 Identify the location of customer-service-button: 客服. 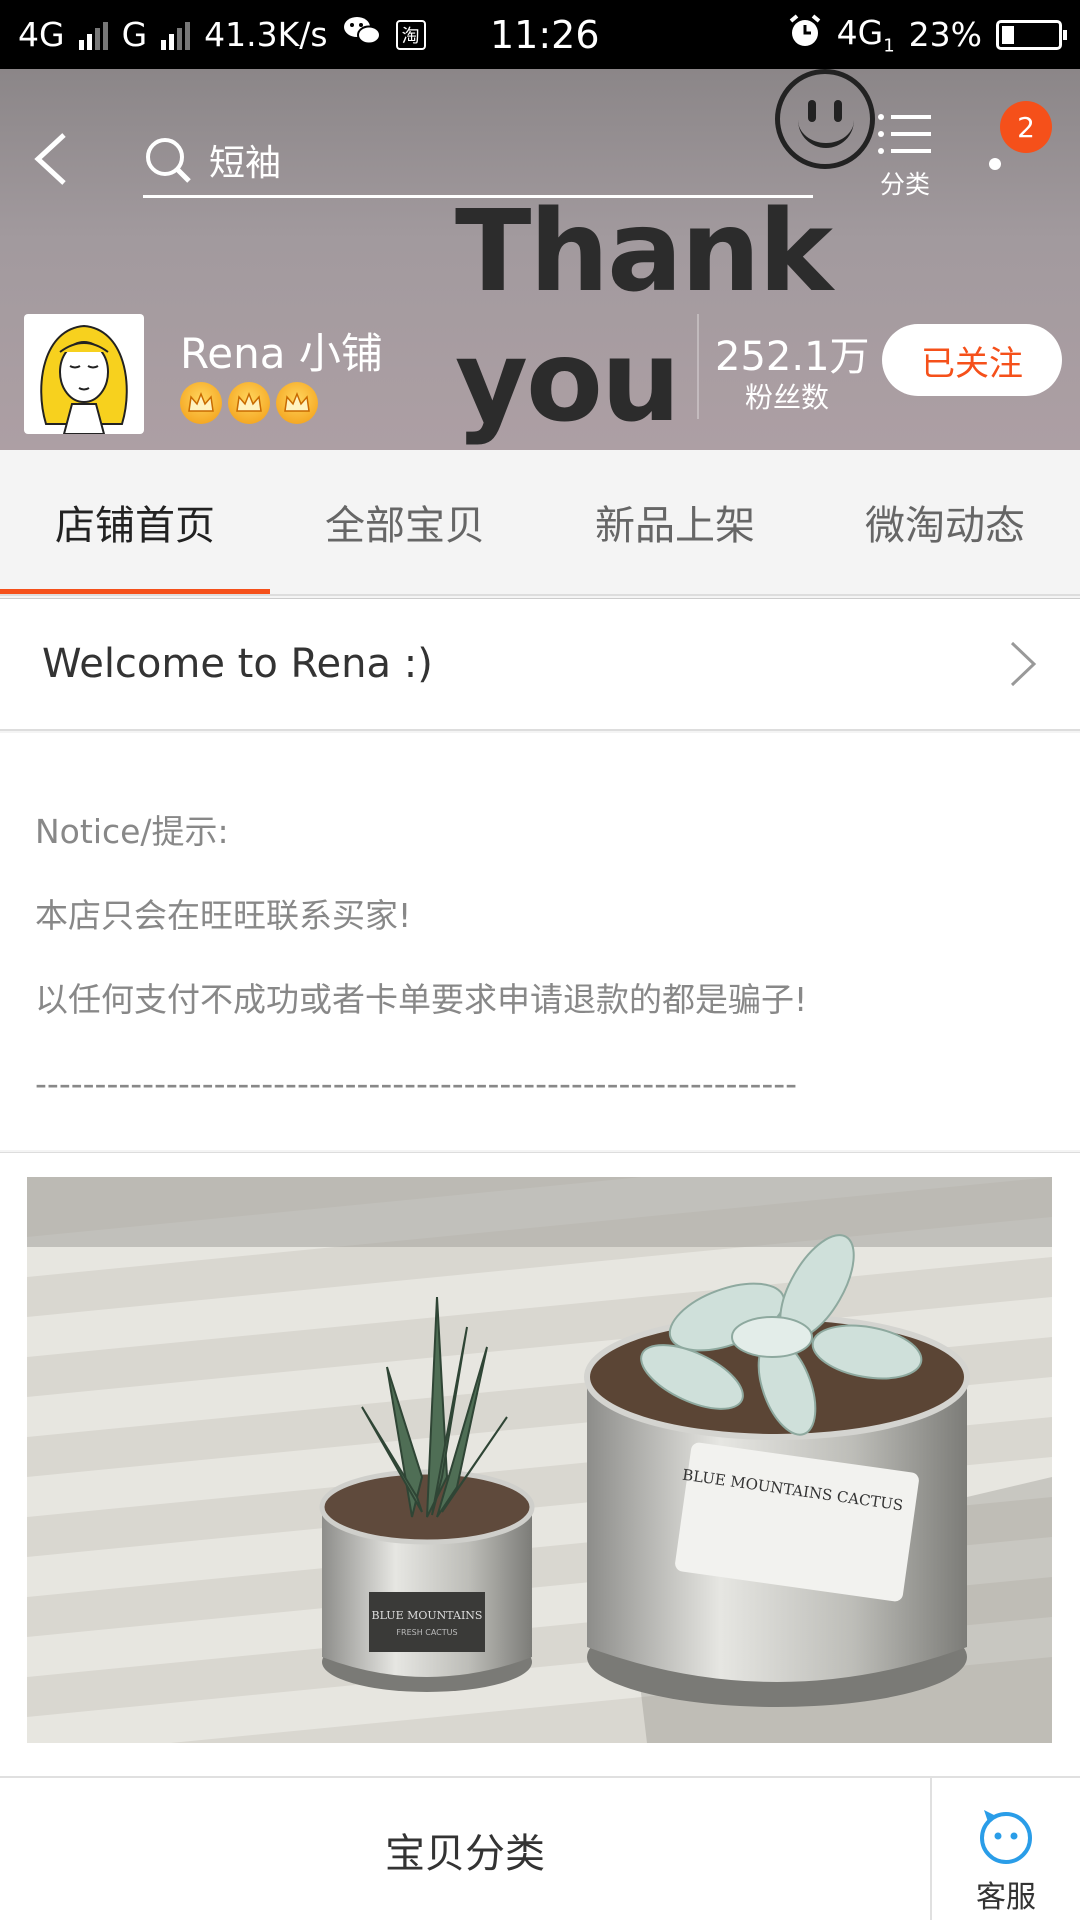
(1006, 1849).